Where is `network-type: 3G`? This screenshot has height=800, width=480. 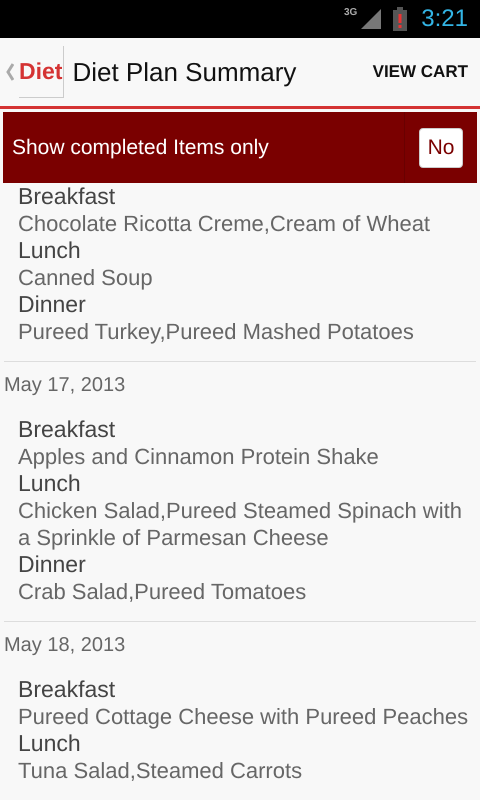
network-type: 3G is located at coordinates (351, 12).